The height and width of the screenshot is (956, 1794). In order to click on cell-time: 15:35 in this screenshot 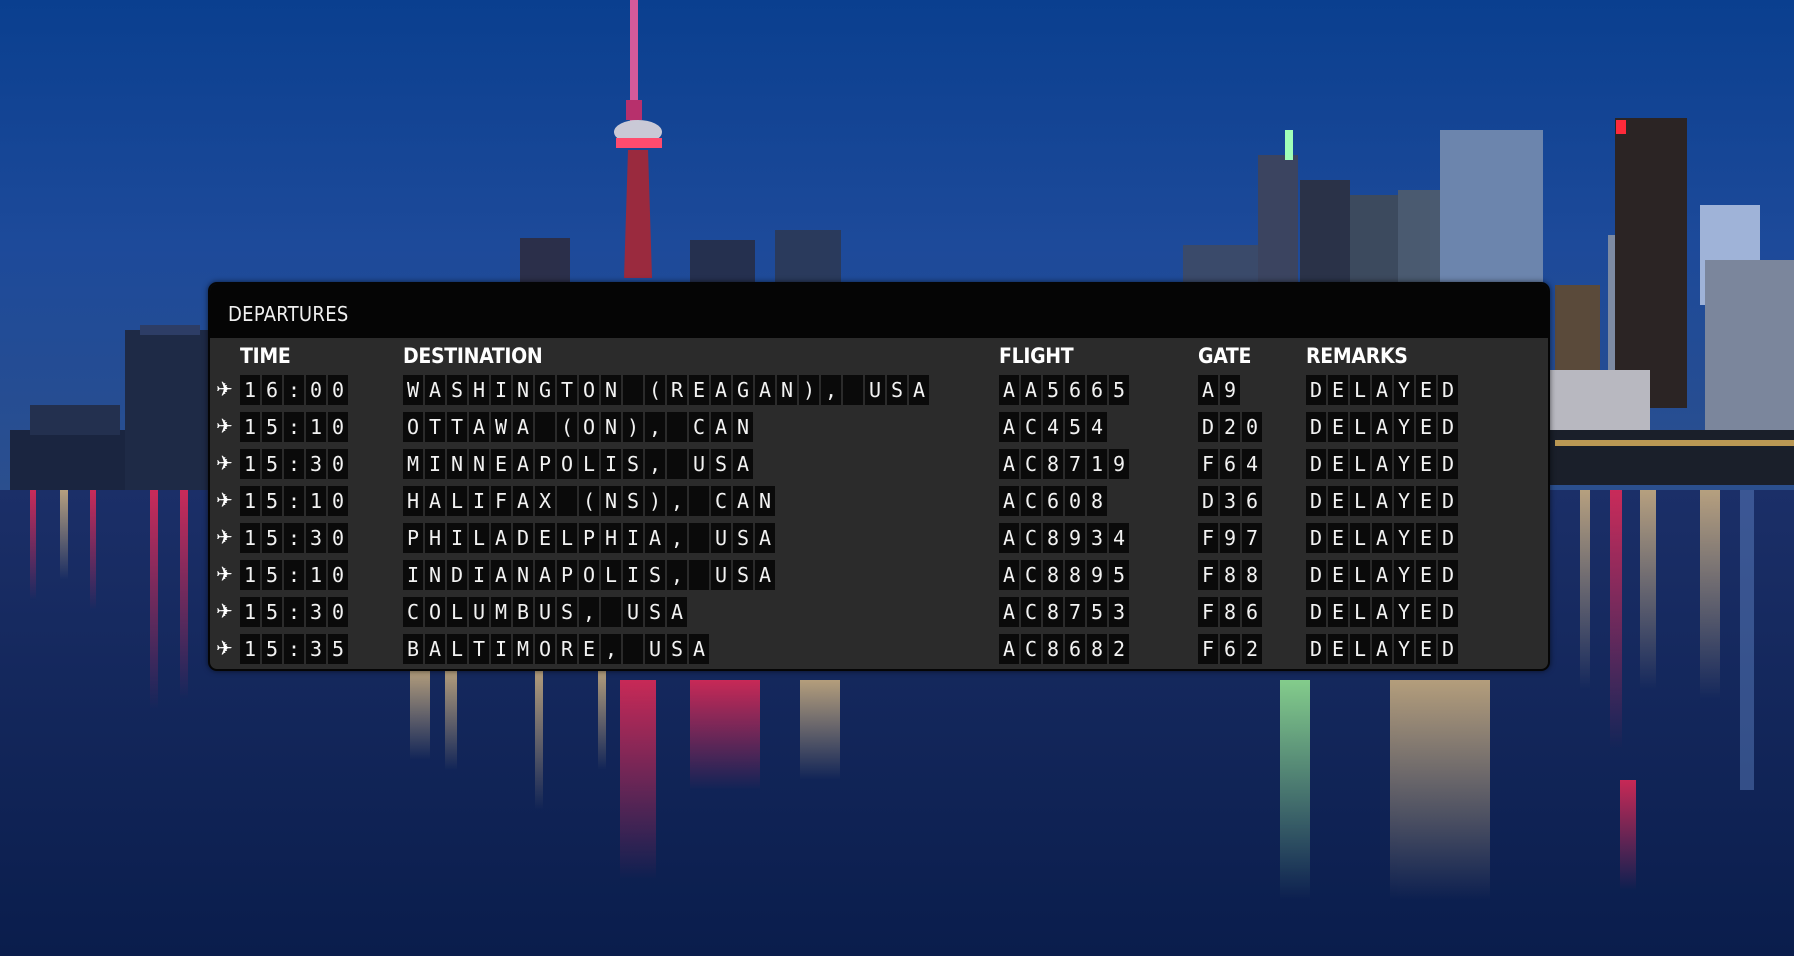, I will do `click(294, 649)`.